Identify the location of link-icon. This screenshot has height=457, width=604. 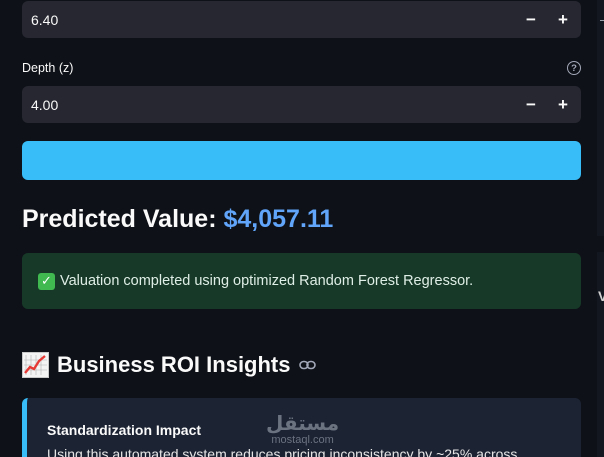
(307, 365).